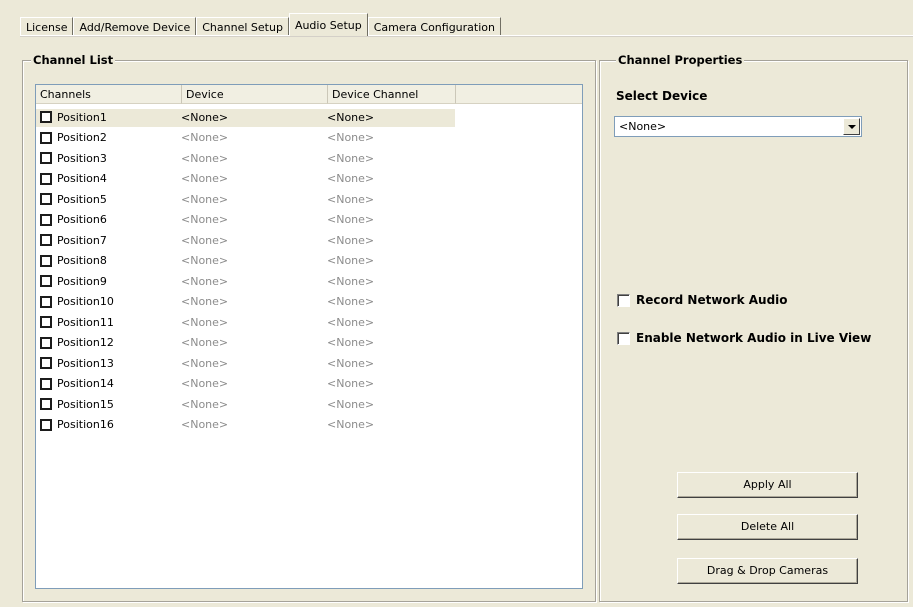  What do you see at coordinates (243, 404) in the screenshot?
I see `table-row: Position15 <None> <None>` at bounding box center [243, 404].